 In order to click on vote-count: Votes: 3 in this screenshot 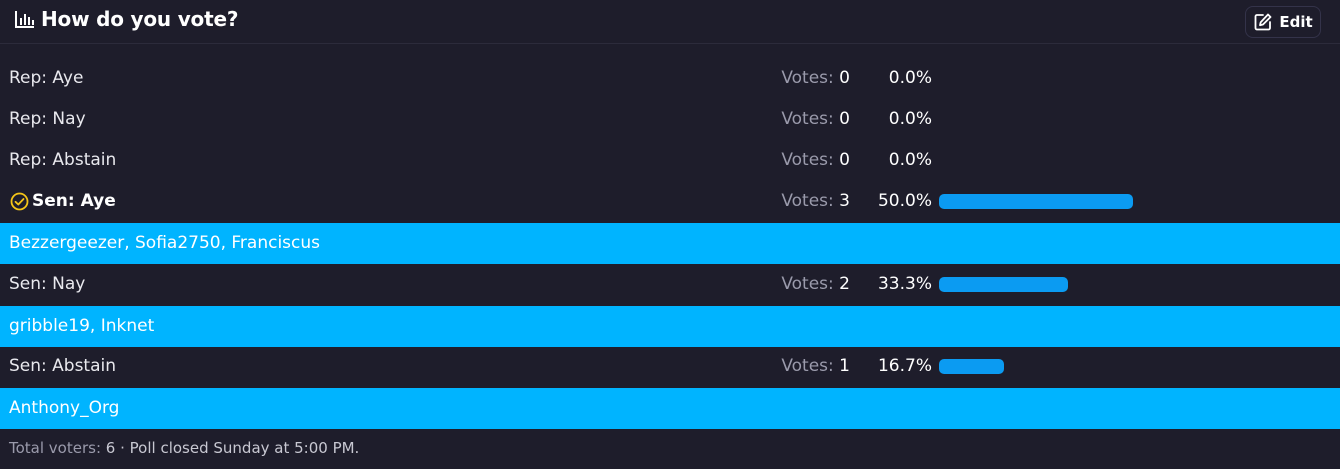, I will do `click(790, 201)`.